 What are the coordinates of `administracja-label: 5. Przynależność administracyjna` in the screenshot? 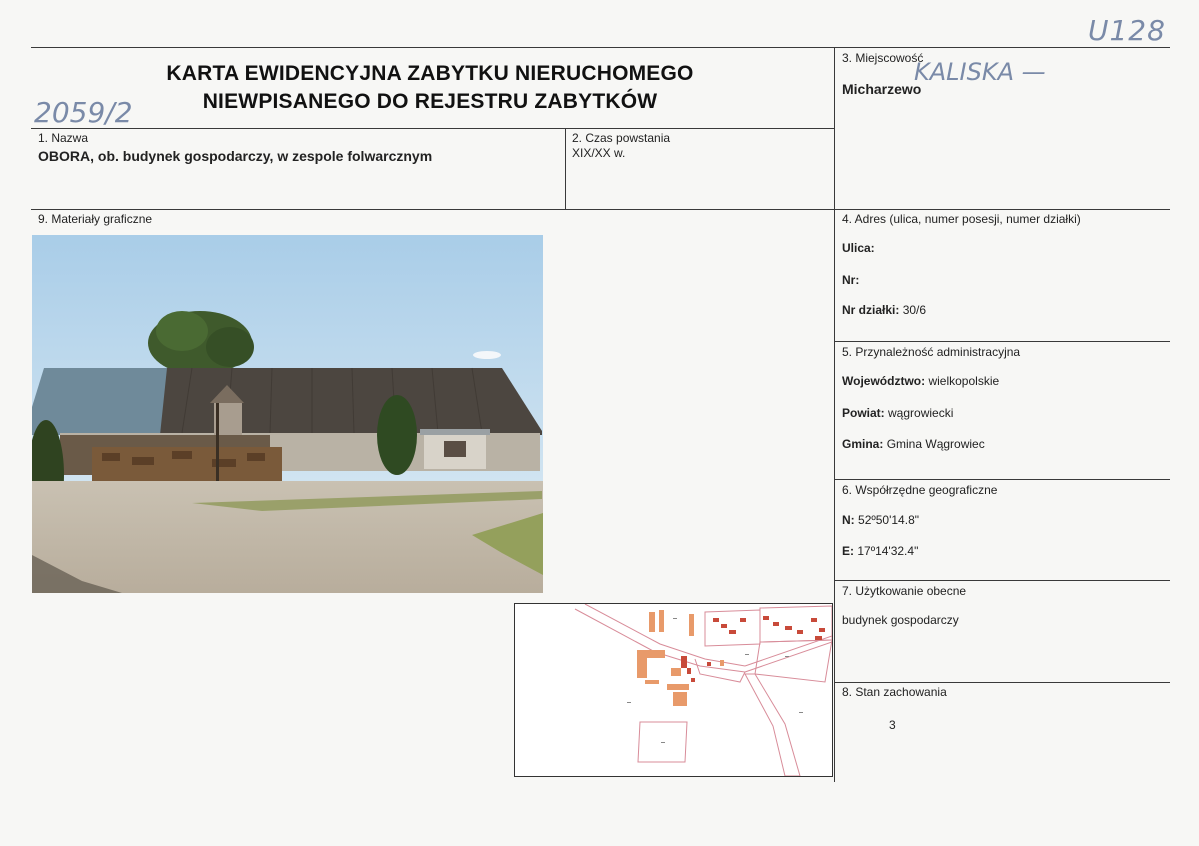 It's located at (931, 352).